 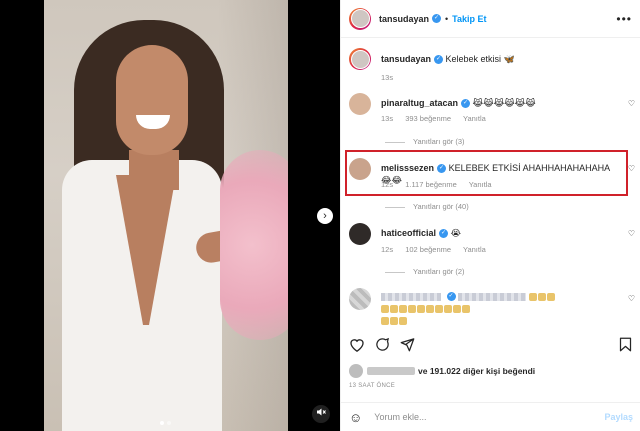 I want to click on more-options-icon: •••, so click(x=624, y=19).